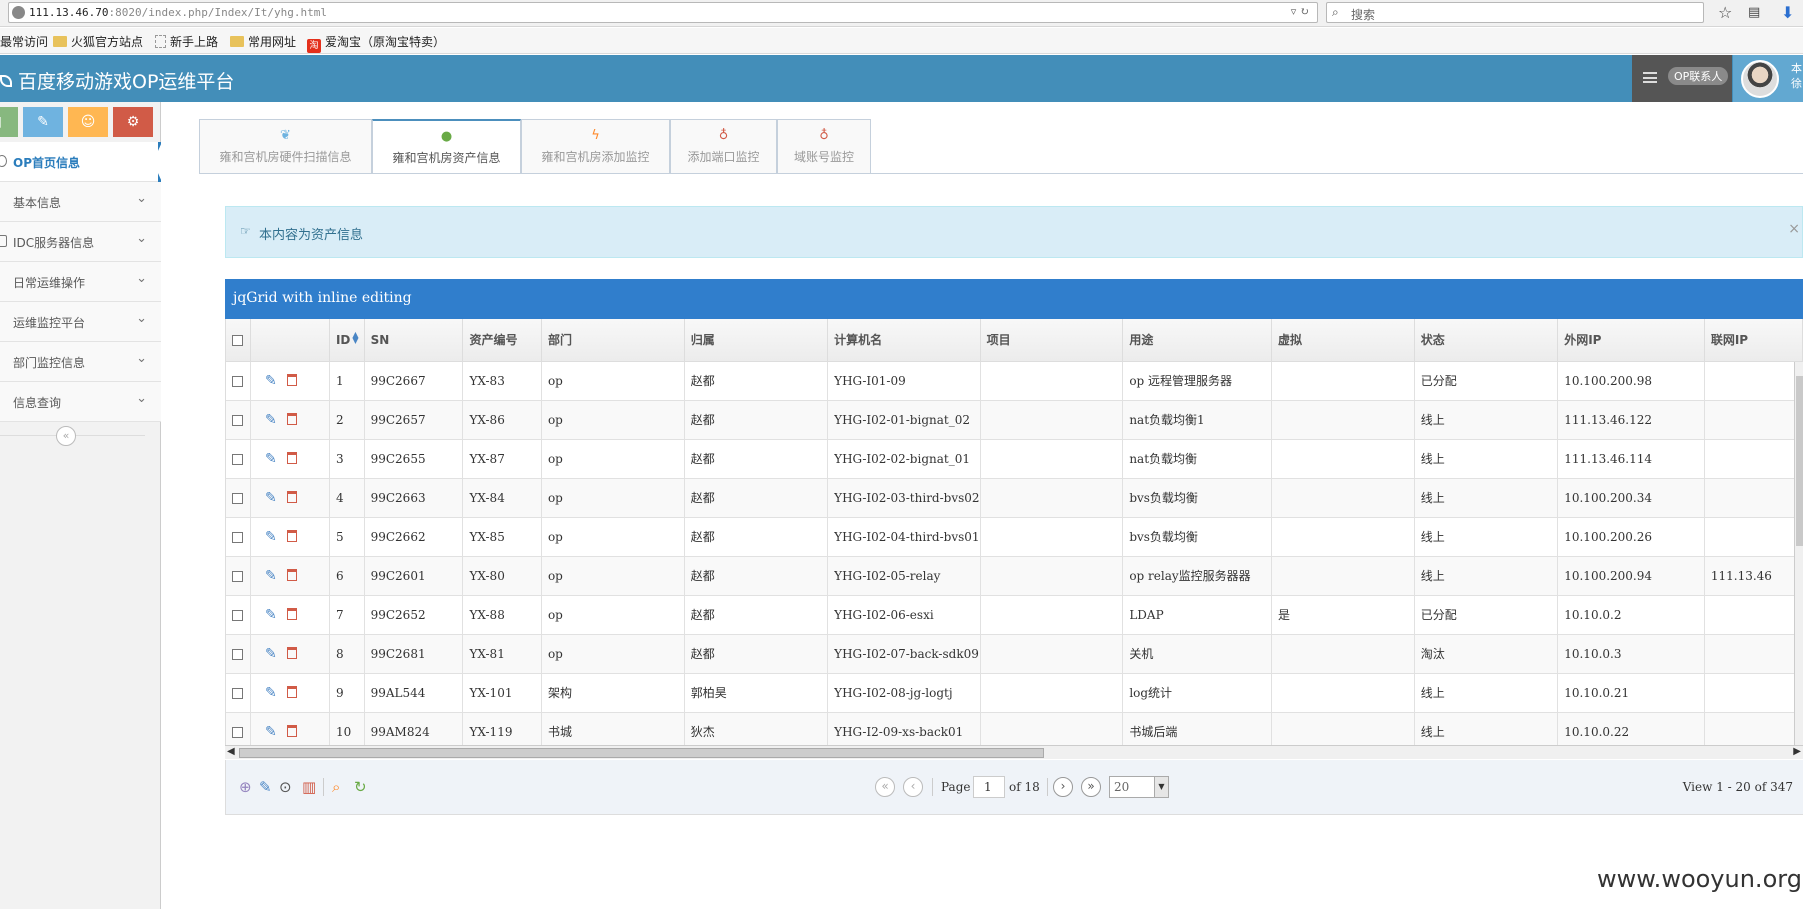 The image size is (1803, 909). I want to click on app-title: 百度移动游戏OP运维平台, so click(117, 80).